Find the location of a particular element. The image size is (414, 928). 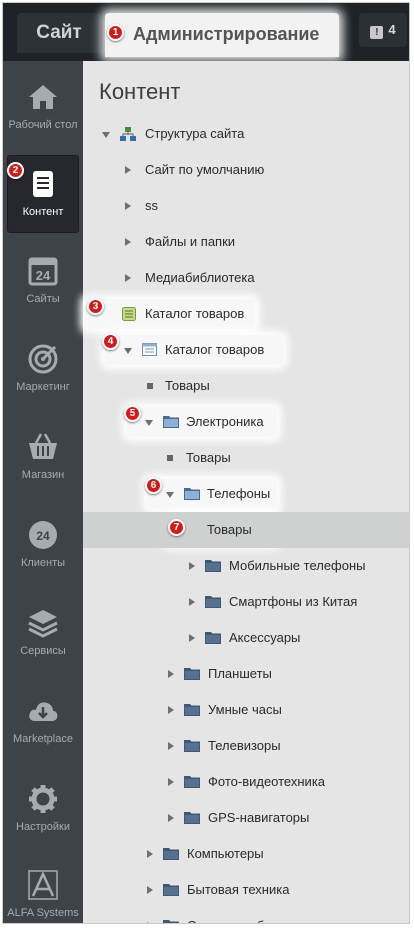

sidebar-item-label: Marketplace is located at coordinates (43, 739).